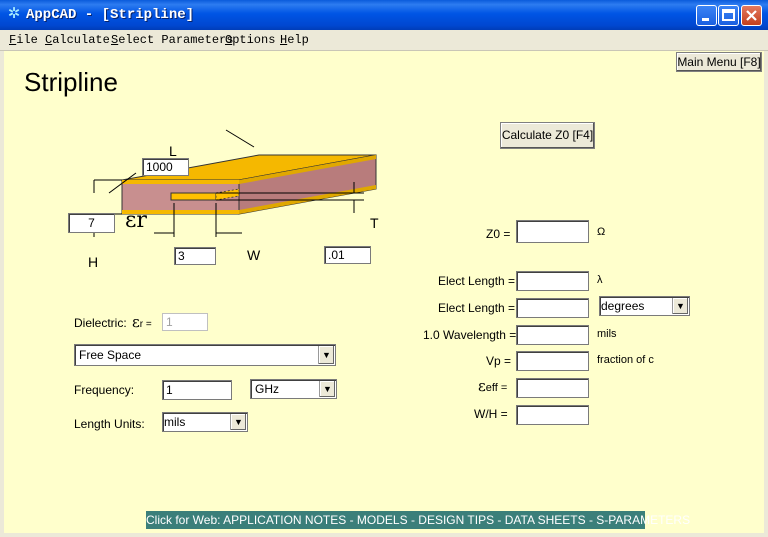  Describe the element at coordinates (601, 232) in the screenshot. I see `z0-unit: Ω` at that location.